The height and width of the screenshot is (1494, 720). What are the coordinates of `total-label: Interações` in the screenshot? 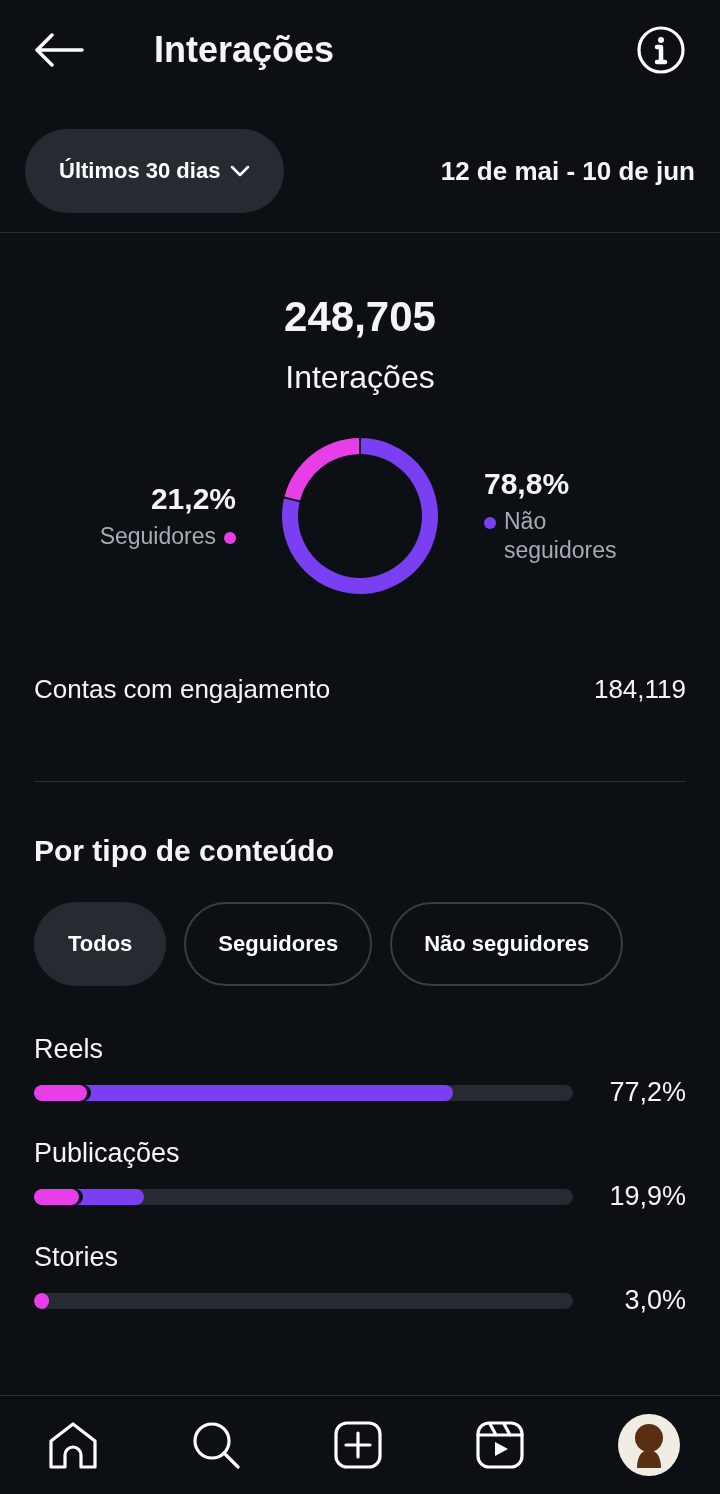 It's located at (360, 377).